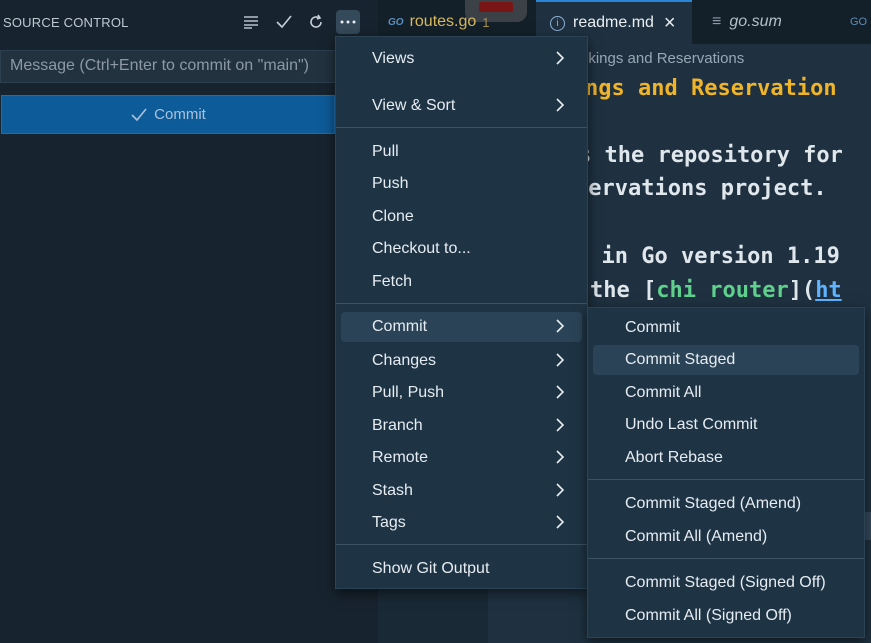 This screenshot has height=643, width=871. Describe the element at coordinates (443, 21) in the screenshot. I see `tab-label: routes.go` at that location.